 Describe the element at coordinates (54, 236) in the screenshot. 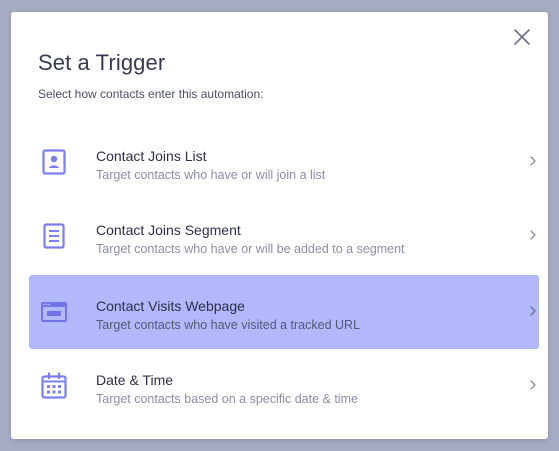

I see `segment-document-icon` at that location.